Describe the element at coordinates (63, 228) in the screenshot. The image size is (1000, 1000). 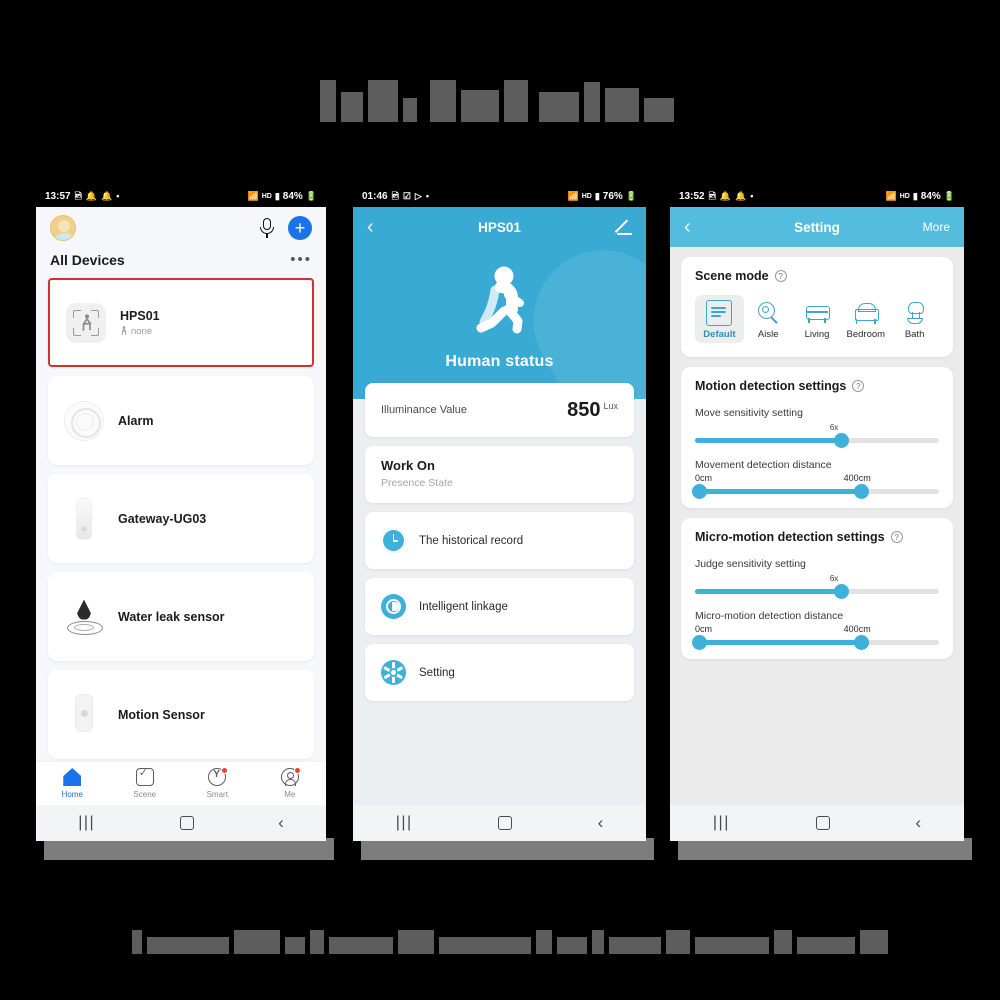
I see `avatar` at that location.